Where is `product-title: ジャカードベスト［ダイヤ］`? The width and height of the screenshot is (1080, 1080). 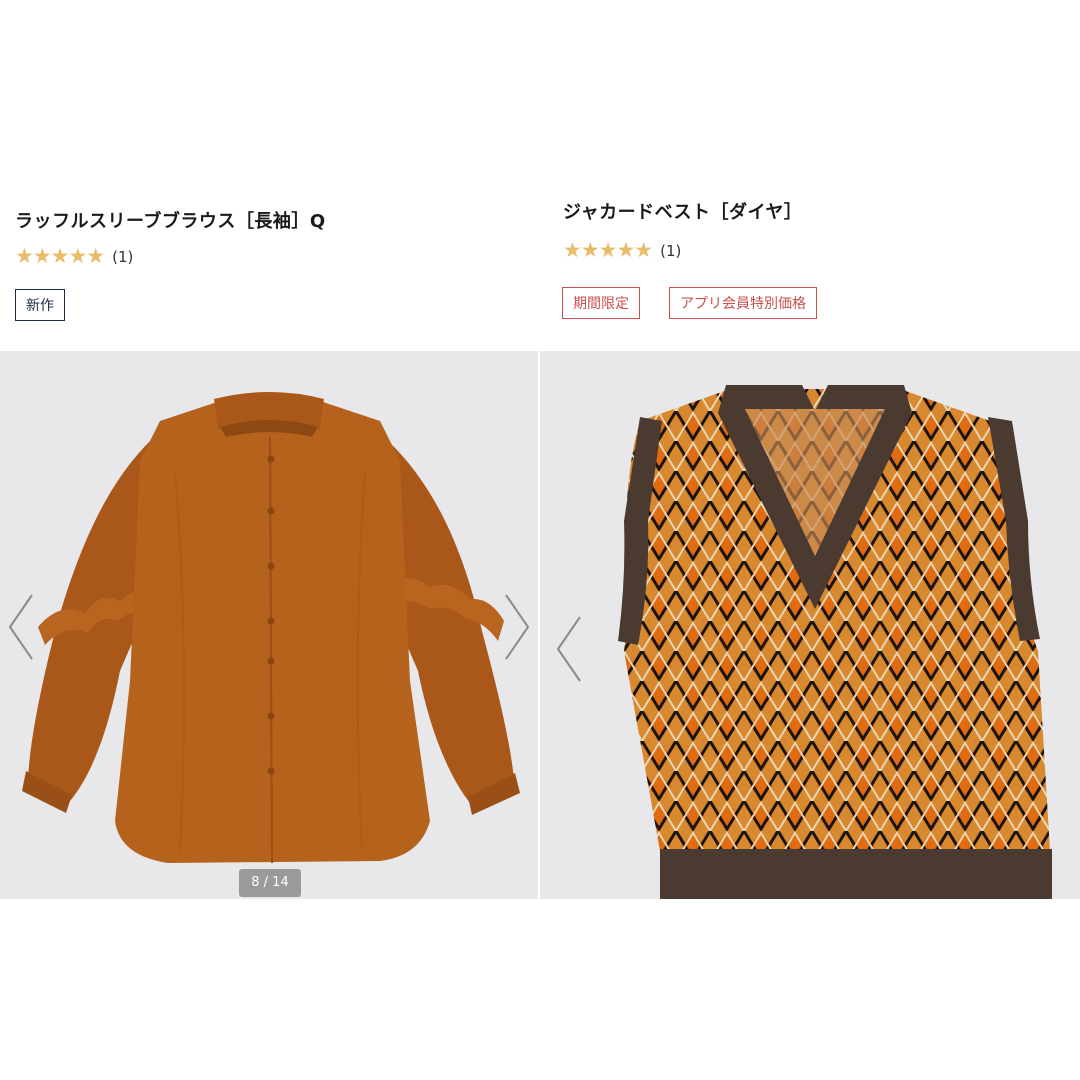 product-title: ジャカードベスト［ダイヤ］ is located at coordinates (682, 211).